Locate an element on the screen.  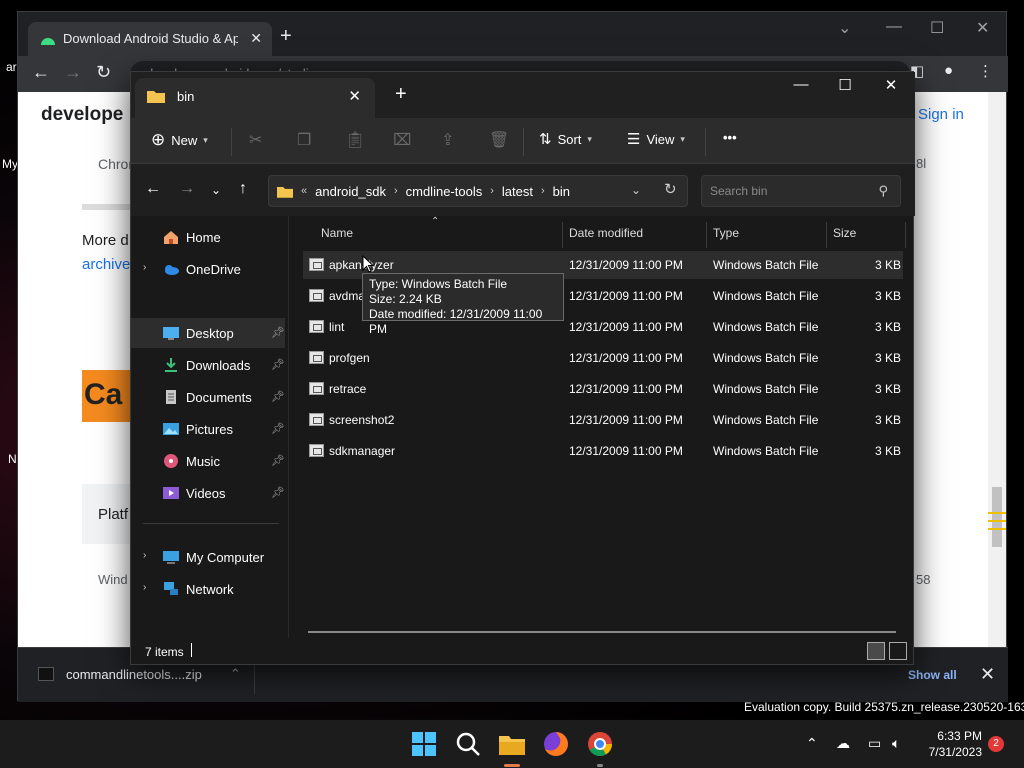
onedrive-icon: ☁ is located at coordinates (843, 743).